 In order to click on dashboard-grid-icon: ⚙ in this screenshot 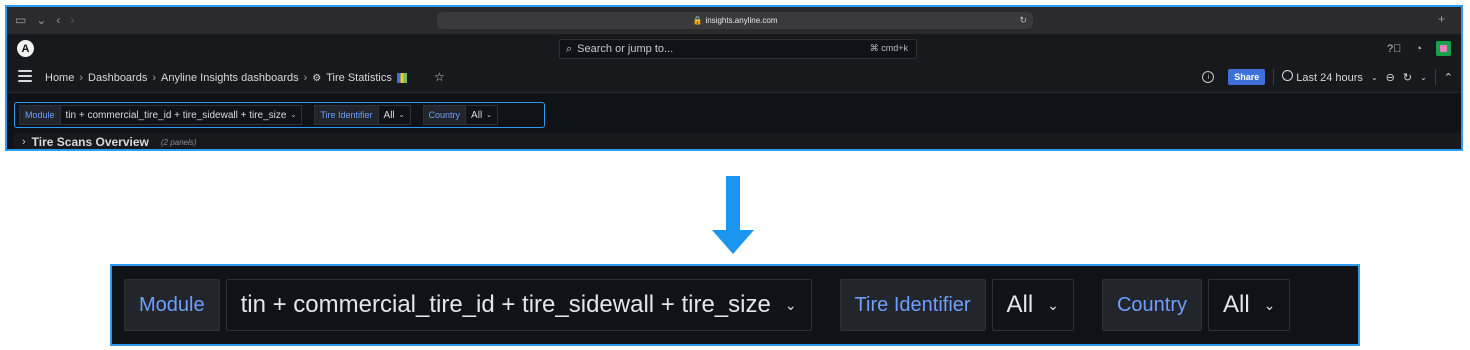, I will do `click(317, 78)`.